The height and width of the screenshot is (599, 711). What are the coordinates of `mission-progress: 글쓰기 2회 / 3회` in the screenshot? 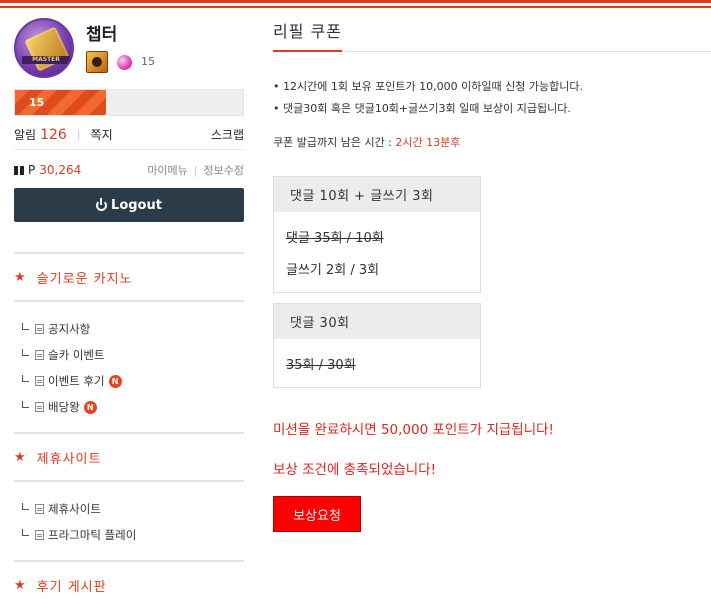 It's located at (333, 270).